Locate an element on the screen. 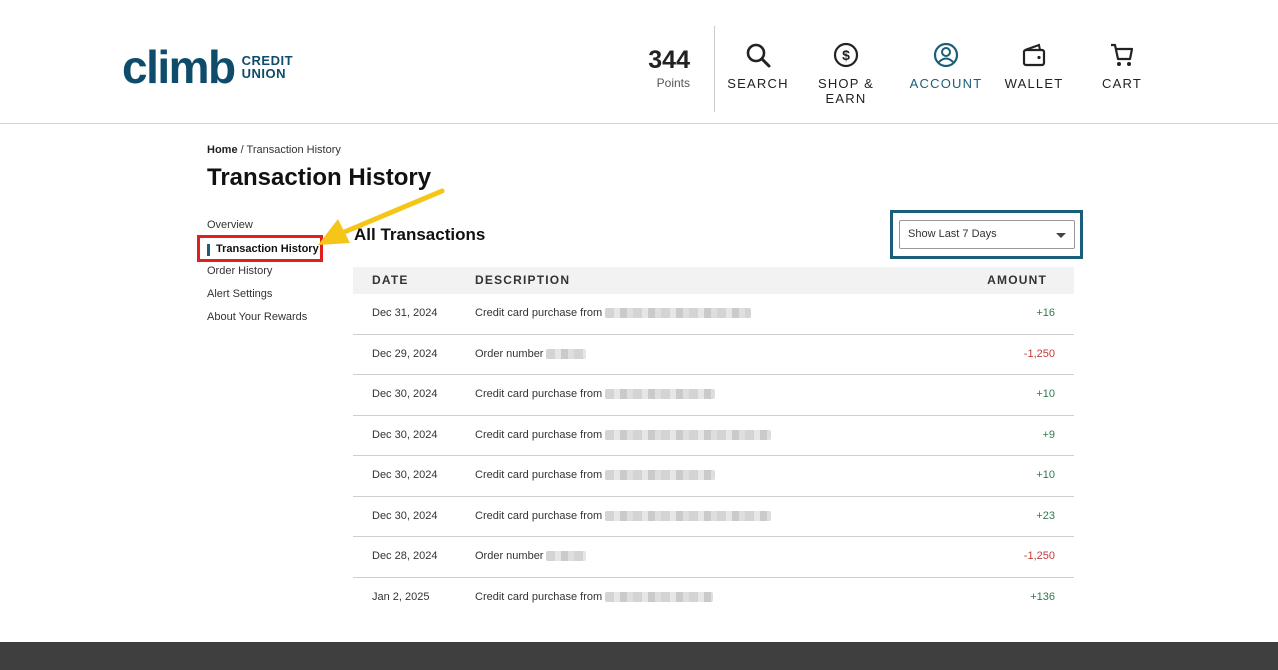 This screenshot has width=1278, height=670. sidebar-item-overview: Overview is located at coordinates (230, 225).